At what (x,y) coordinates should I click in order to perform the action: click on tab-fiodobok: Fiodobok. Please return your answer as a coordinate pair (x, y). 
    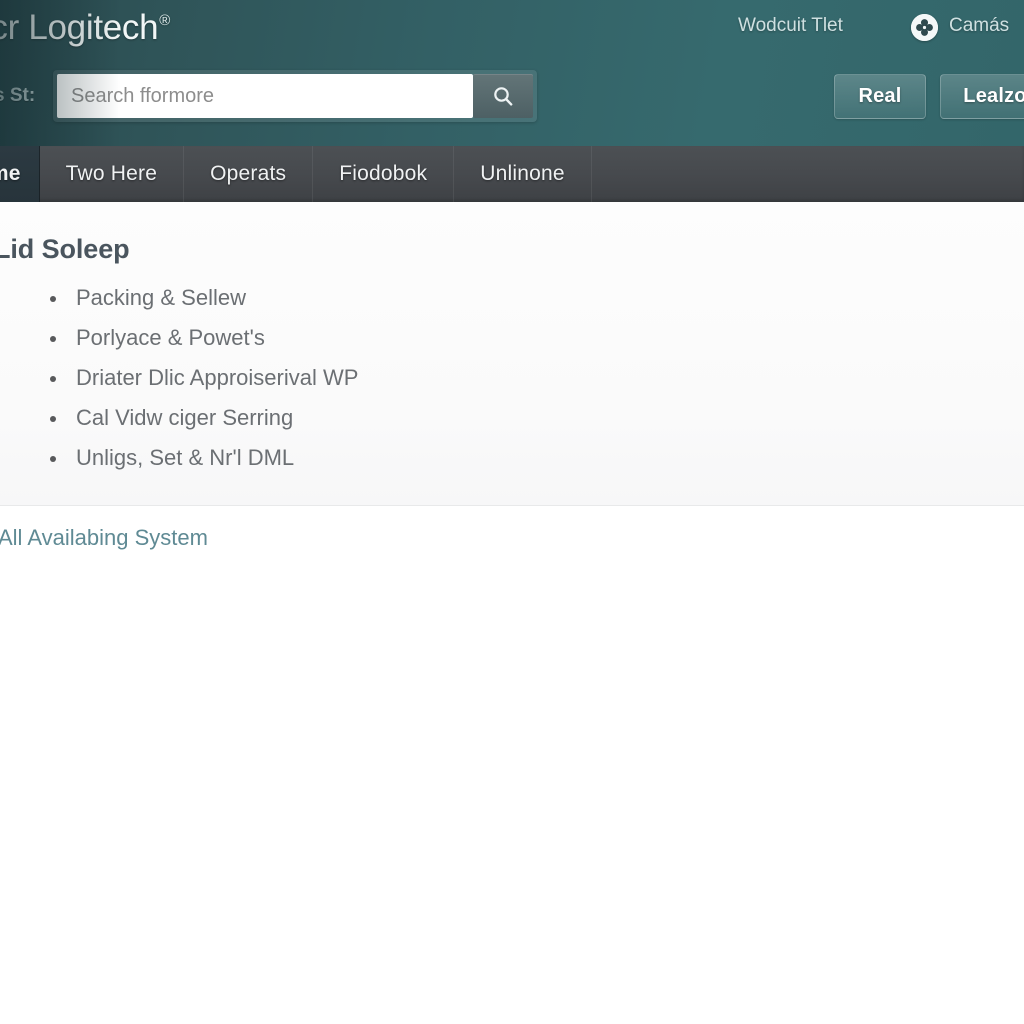
    Looking at the image, I should click on (384, 174).